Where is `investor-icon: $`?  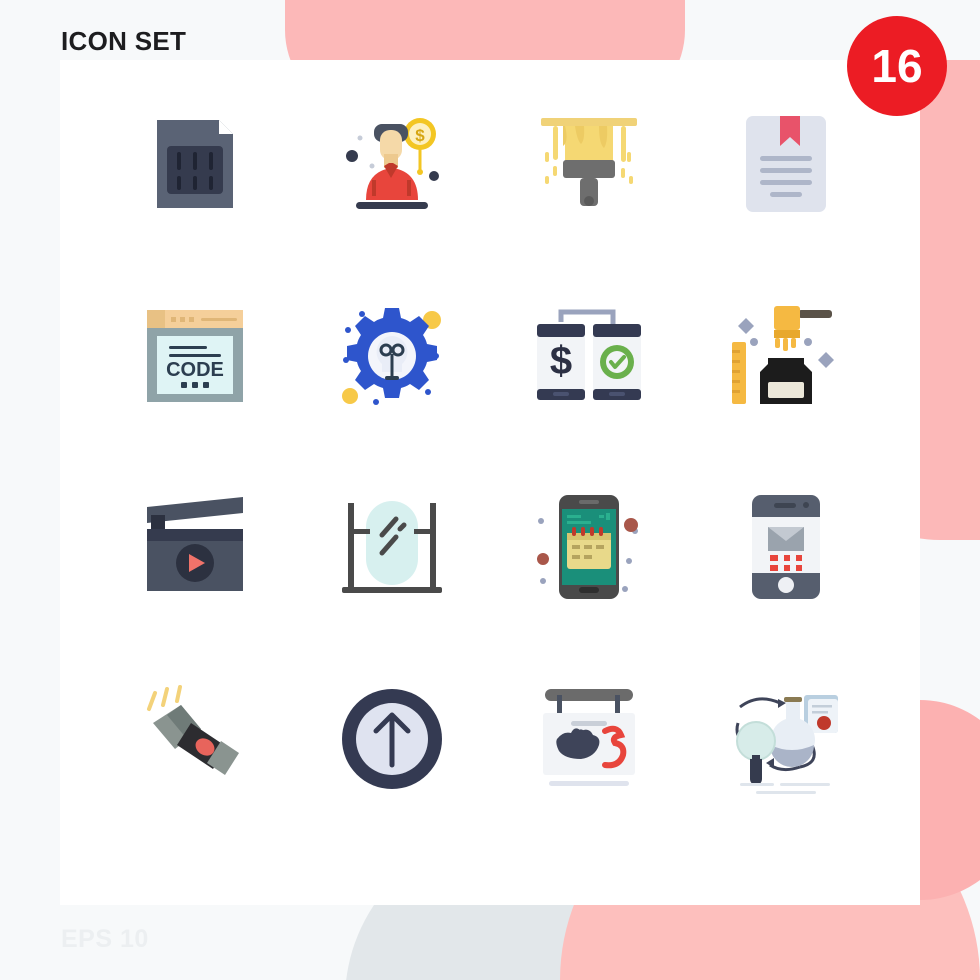 investor-icon: $ is located at coordinates (392, 164).